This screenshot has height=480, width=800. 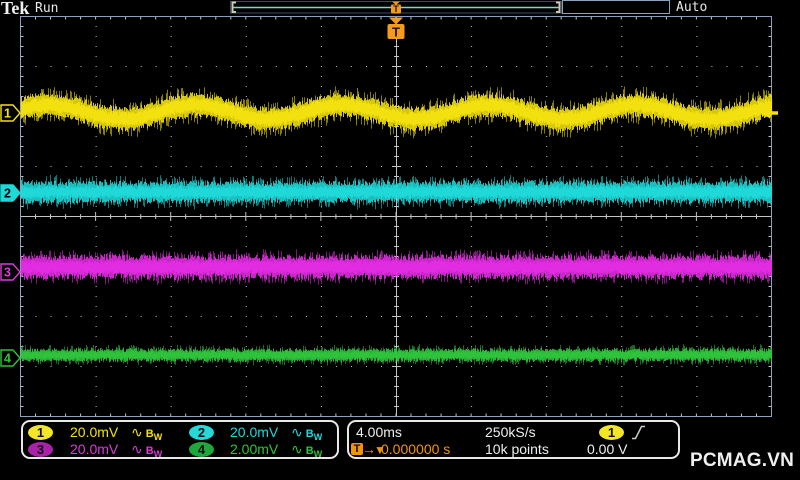 I want to click on trigger-position-label: T, so click(x=396, y=32).